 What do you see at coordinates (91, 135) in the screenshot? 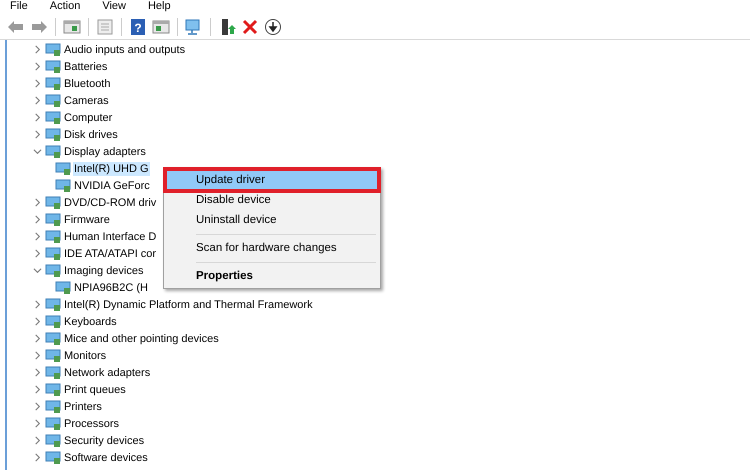
I see `tree-item: Disk drives` at bounding box center [91, 135].